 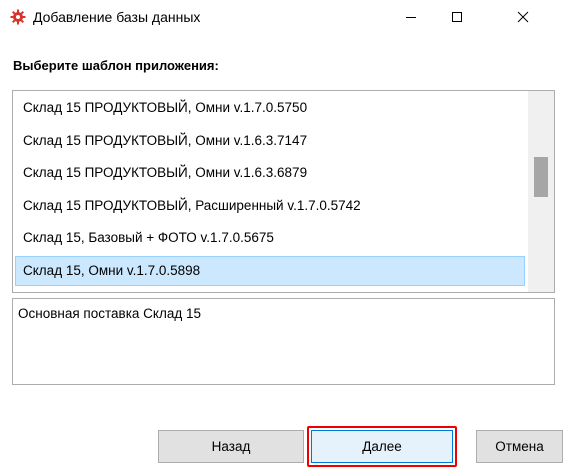 I want to click on close-button, so click(x=523, y=17).